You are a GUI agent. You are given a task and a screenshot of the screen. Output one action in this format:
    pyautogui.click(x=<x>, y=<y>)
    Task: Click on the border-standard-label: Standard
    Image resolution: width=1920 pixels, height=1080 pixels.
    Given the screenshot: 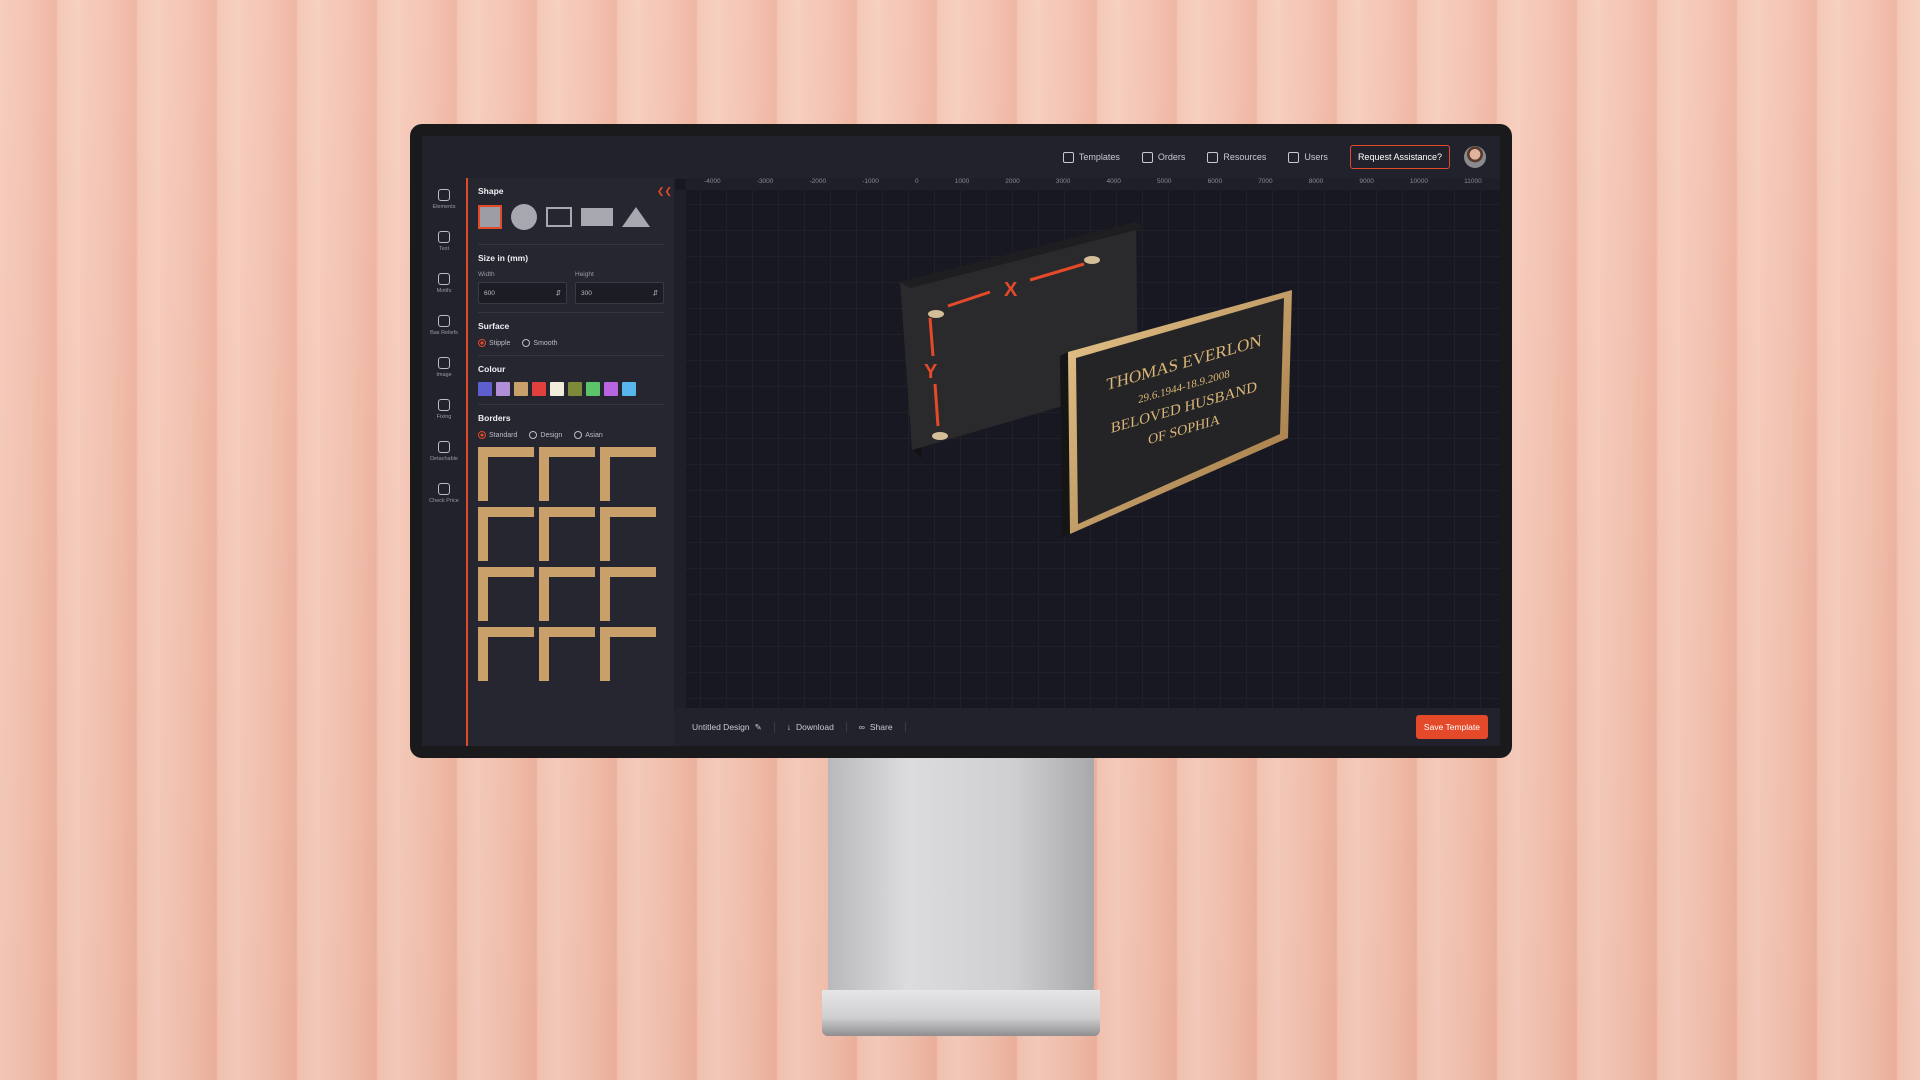 What is the action you would take?
    pyautogui.click(x=503, y=435)
    